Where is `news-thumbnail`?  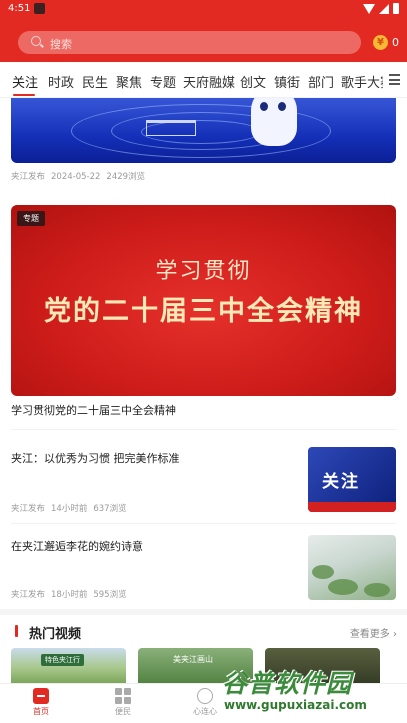
news-thumbnail is located at coordinates (352, 567).